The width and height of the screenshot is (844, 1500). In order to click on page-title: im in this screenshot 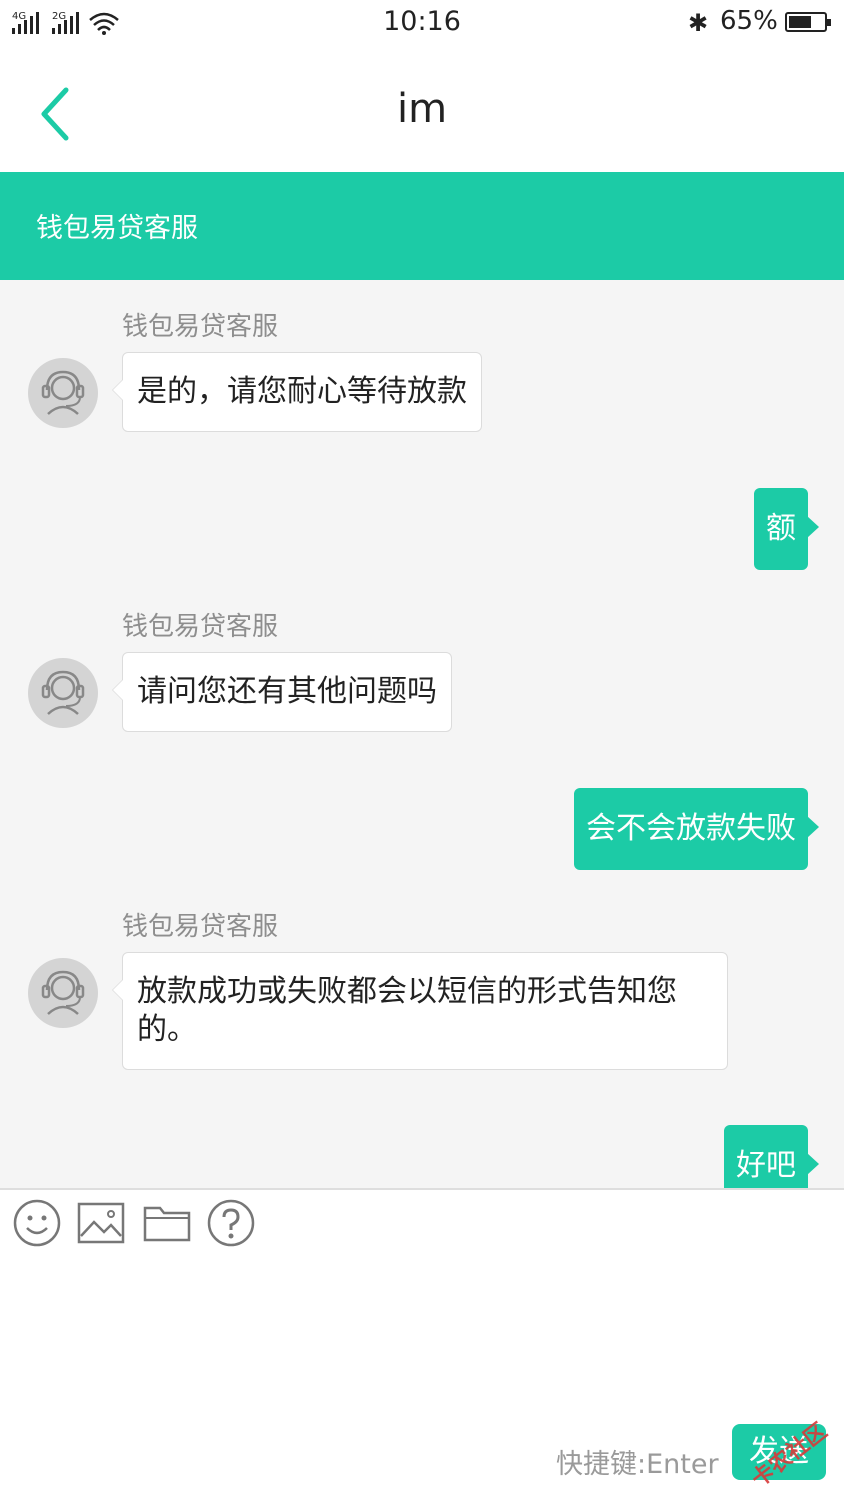, I will do `click(422, 109)`.